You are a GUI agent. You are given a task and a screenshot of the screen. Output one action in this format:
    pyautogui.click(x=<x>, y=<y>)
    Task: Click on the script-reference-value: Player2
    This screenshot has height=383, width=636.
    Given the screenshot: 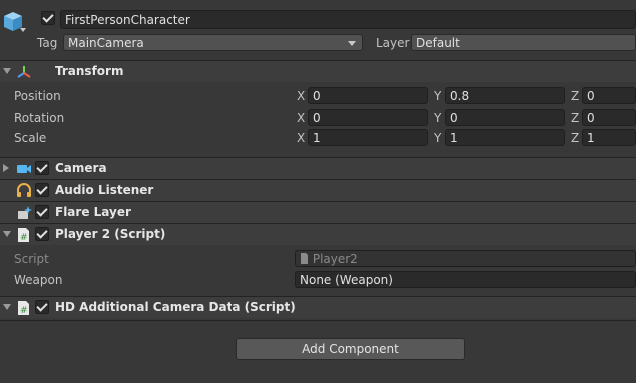 What is the action you would take?
    pyautogui.click(x=335, y=259)
    